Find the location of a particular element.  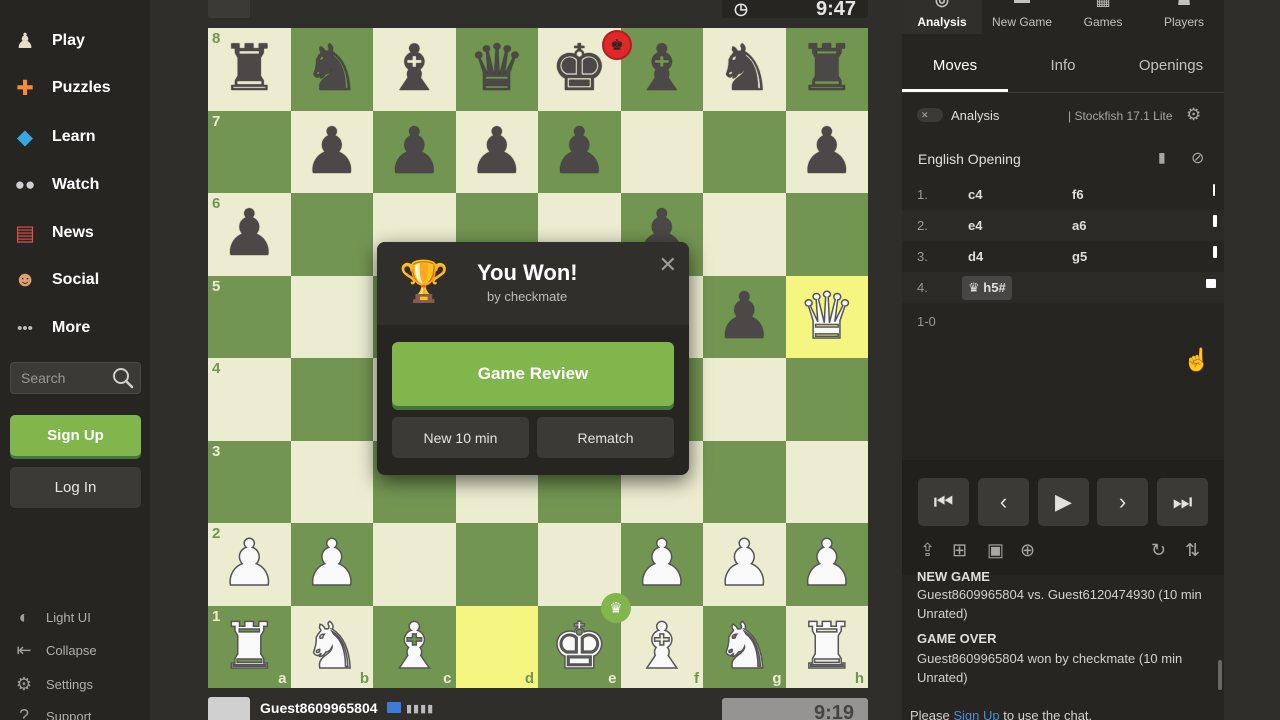

black-piece-c7: ♟ is located at coordinates (414, 152).